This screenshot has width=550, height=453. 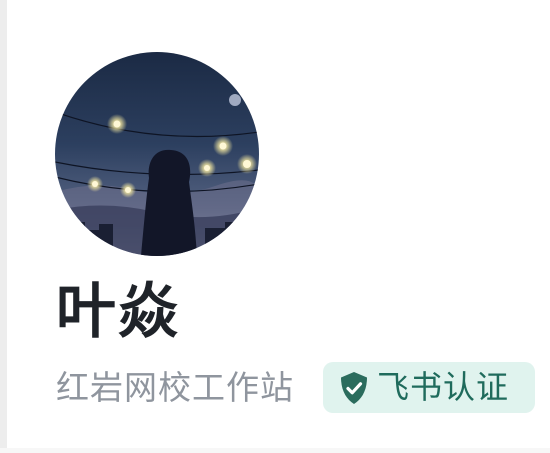 I want to click on left-border, so click(x=3, y=226).